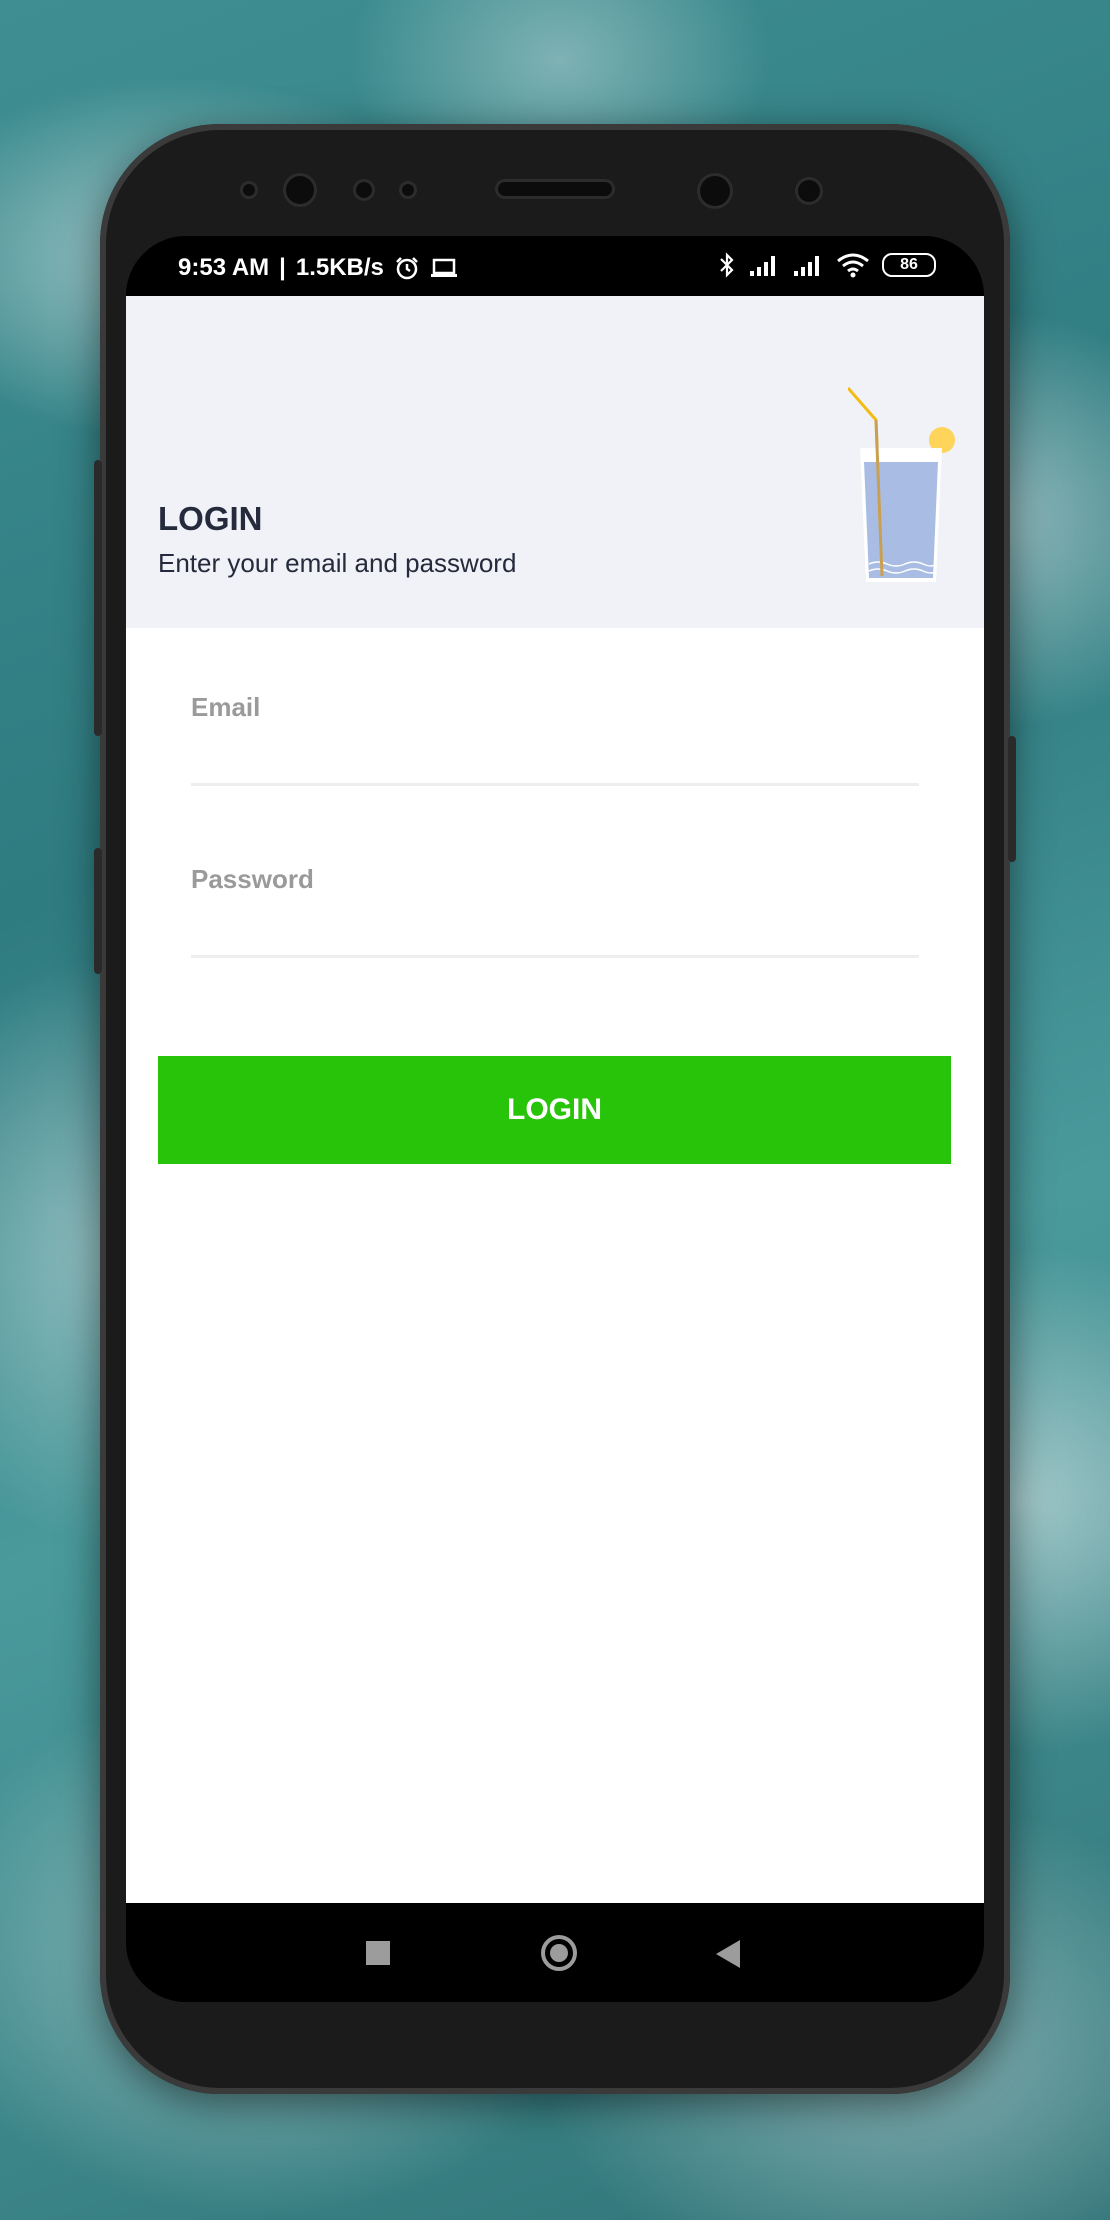  What do you see at coordinates (728, 1954) in the screenshot?
I see `back-icon` at bounding box center [728, 1954].